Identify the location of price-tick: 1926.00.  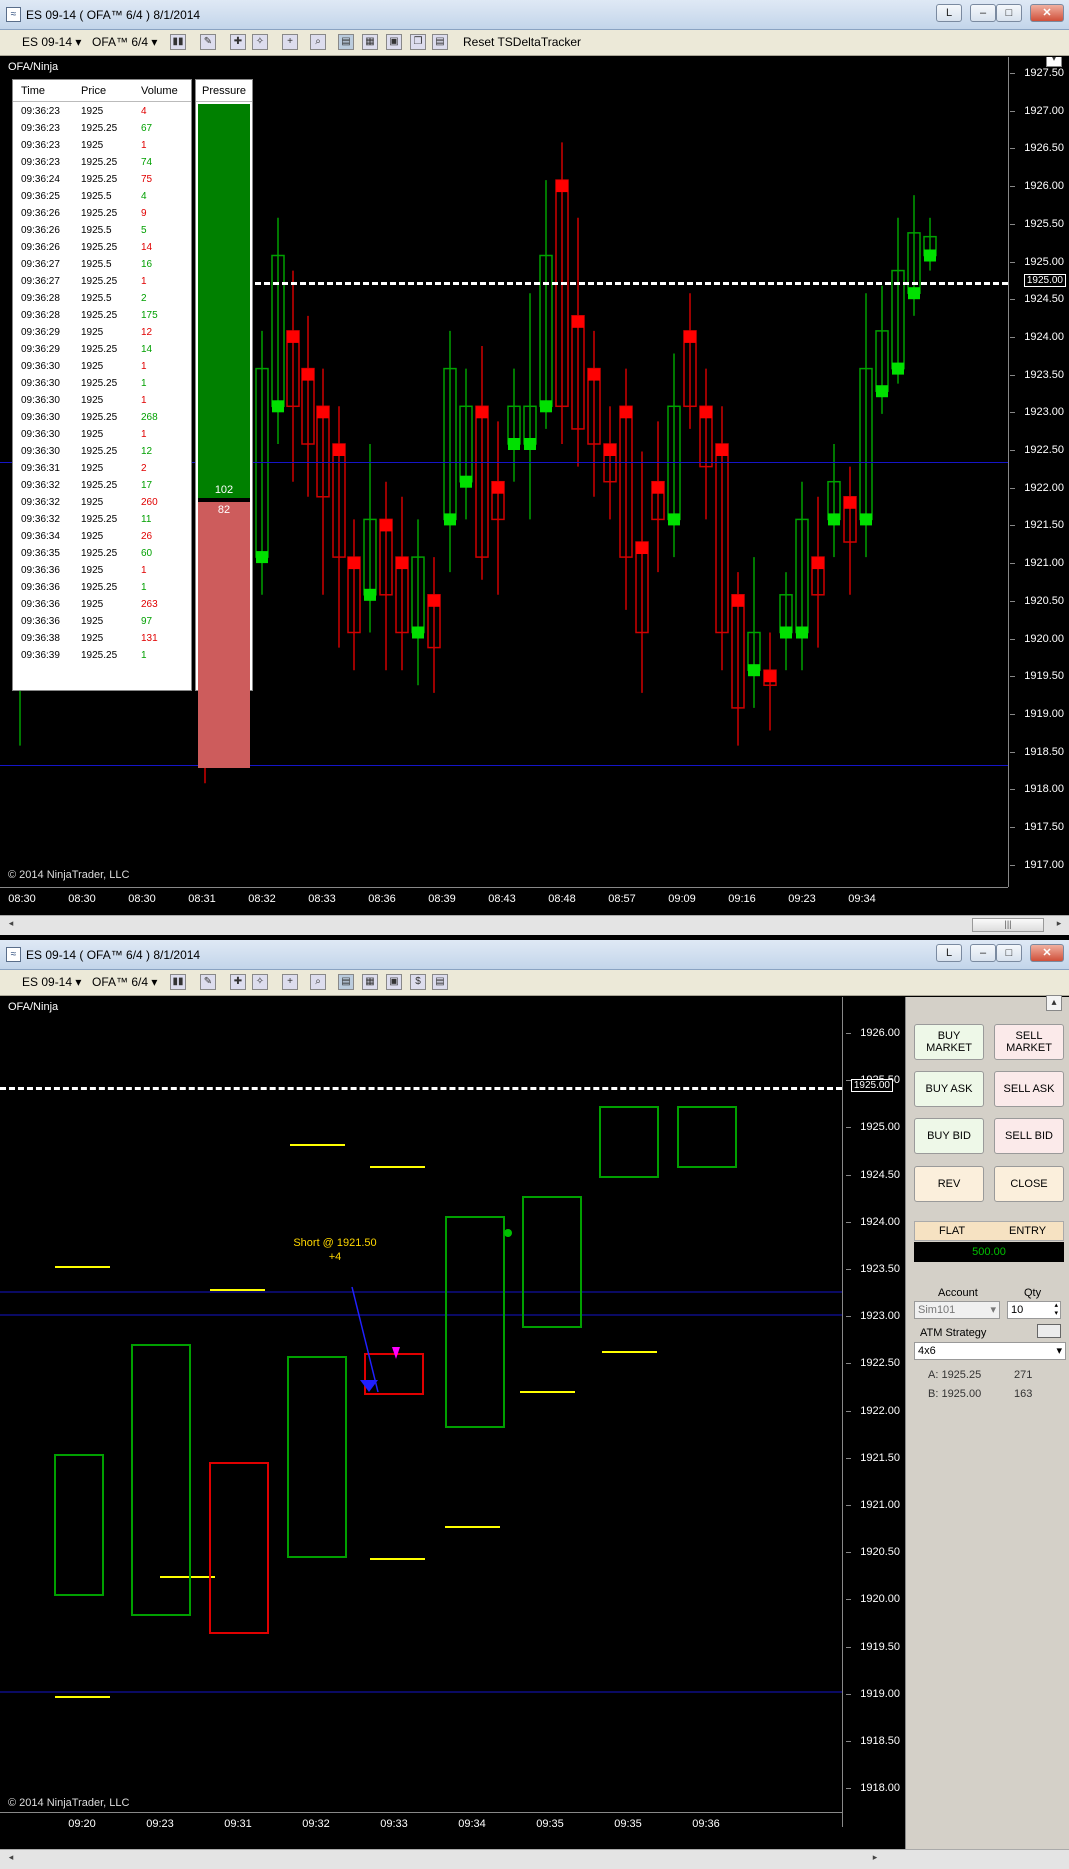
(873, 1033).